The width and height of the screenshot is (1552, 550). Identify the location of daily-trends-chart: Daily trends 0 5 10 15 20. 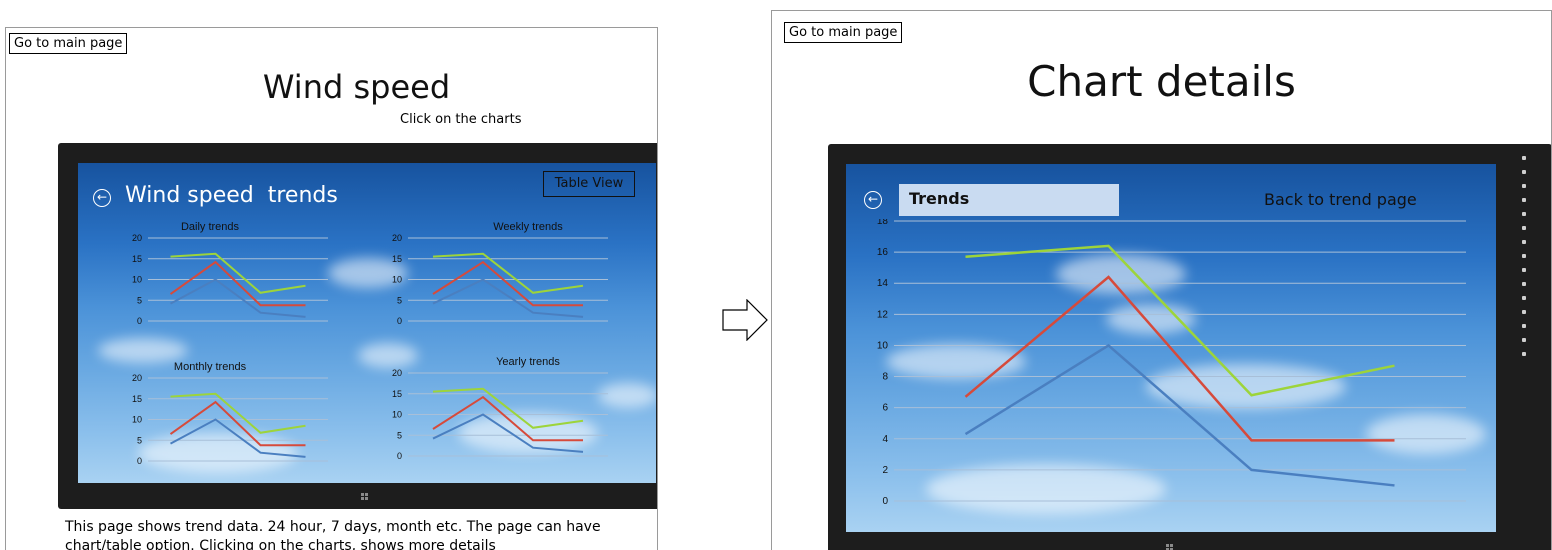
(238, 275).